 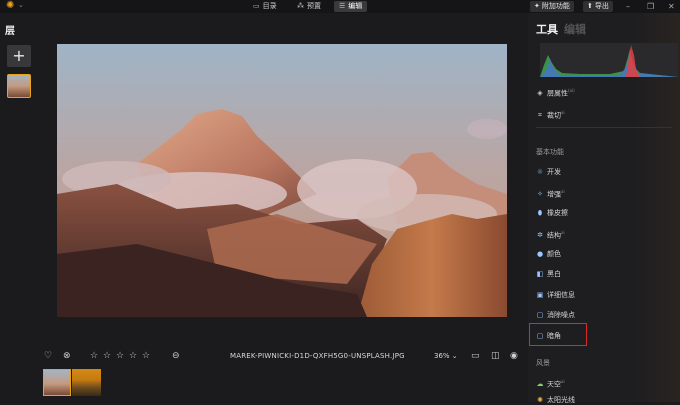 What do you see at coordinates (57, 382) in the screenshot?
I see `filmstrip-thumb-mountain` at bounding box center [57, 382].